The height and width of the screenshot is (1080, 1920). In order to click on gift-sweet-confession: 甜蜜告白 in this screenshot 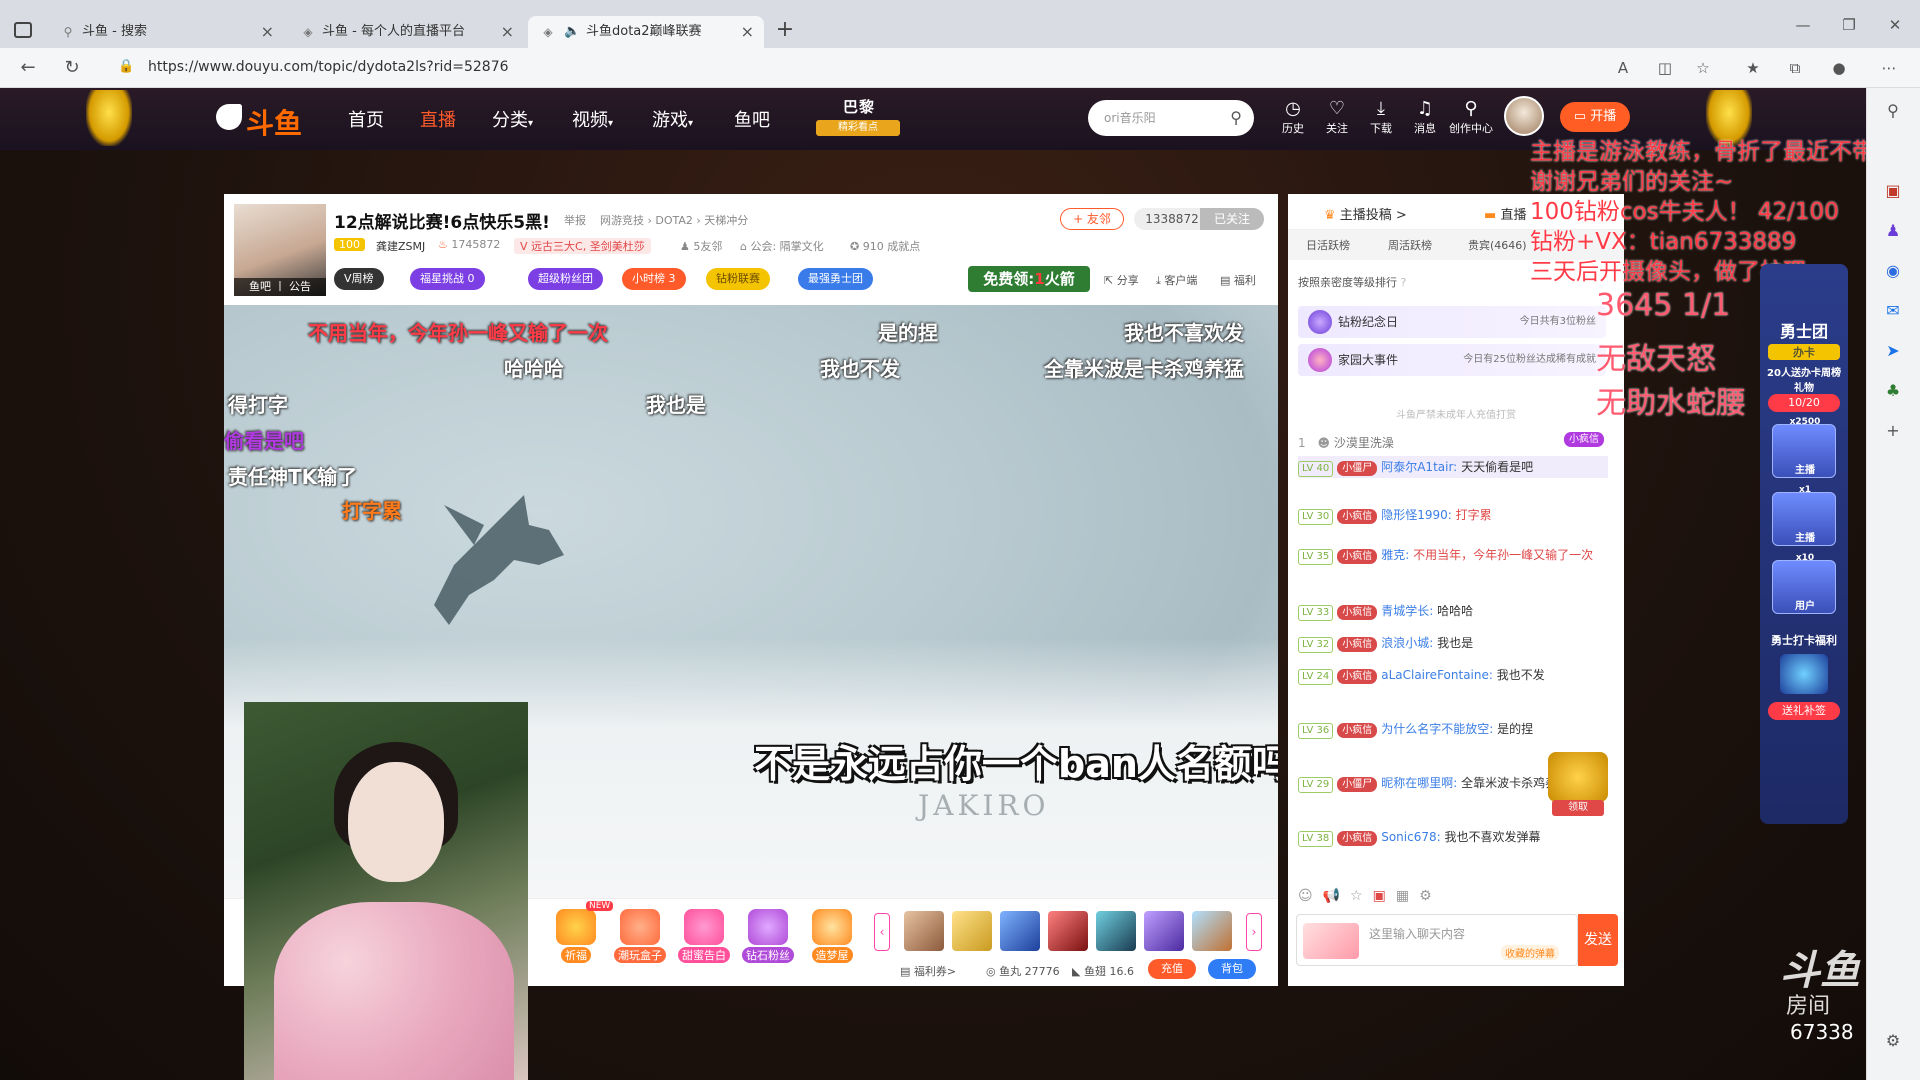, I will do `click(704, 936)`.